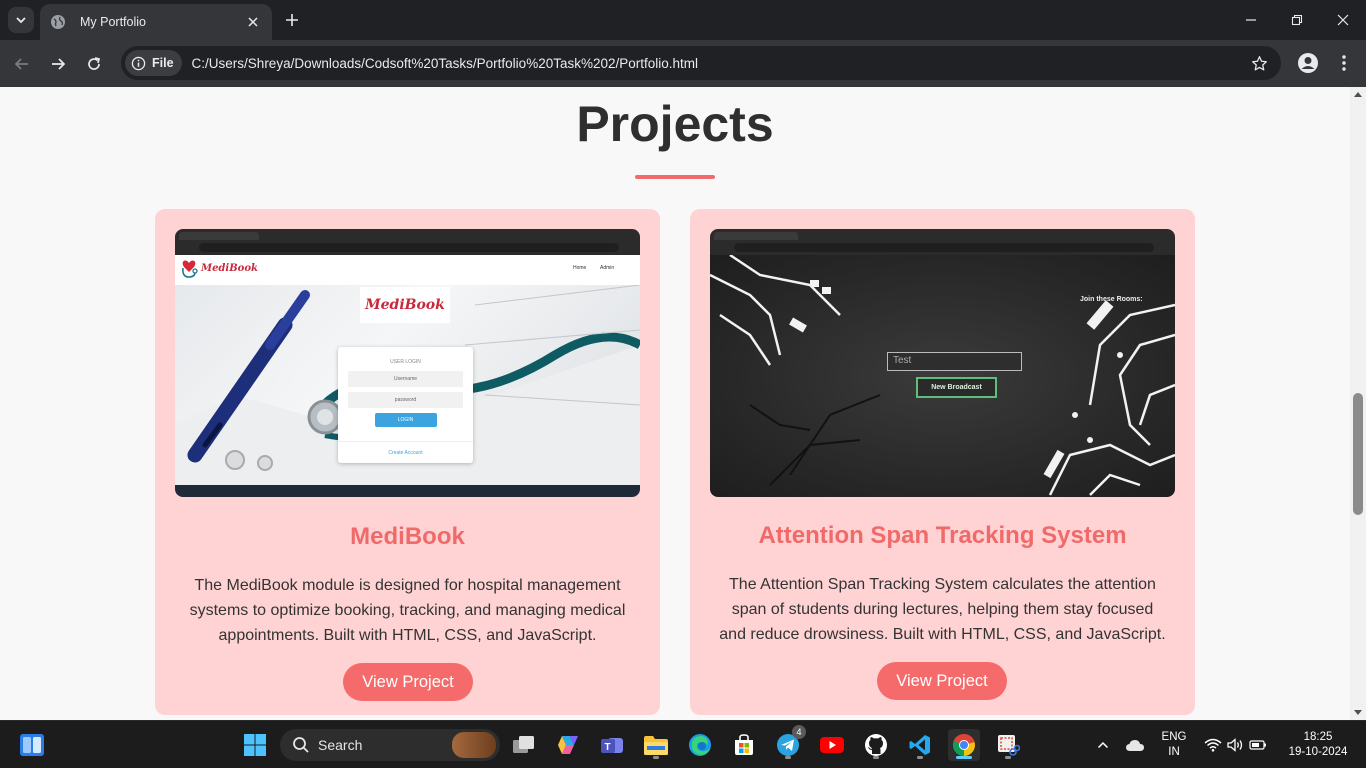 The width and height of the screenshot is (1366, 768). What do you see at coordinates (1318, 752) in the screenshot?
I see `clock-date: 19-10-2024` at bounding box center [1318, 752].